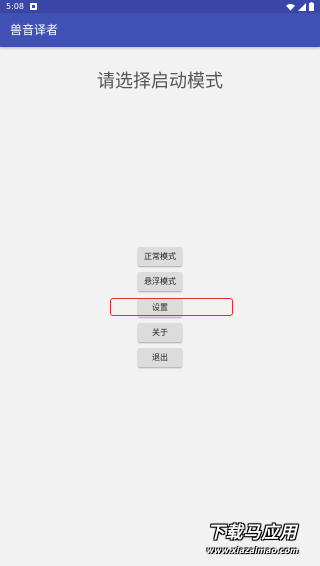 The image size is (320, 566). Describe the element at coordinates (160, 256) in the screenshot. I see `normal-mode-button: 正常模式` at that location.